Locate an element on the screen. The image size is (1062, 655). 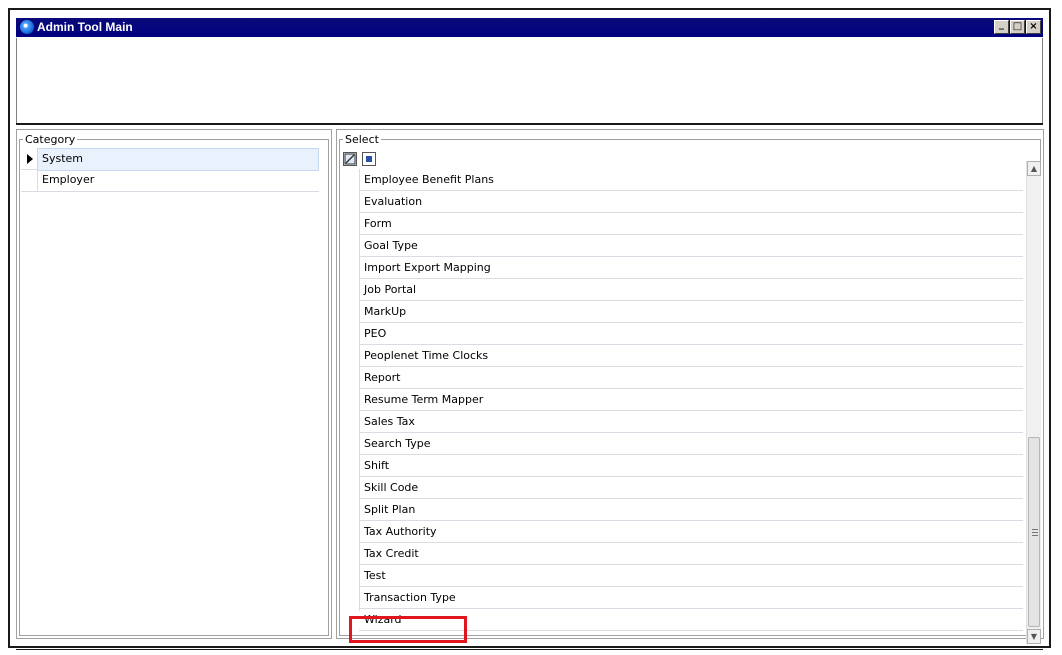
window-controls: _ □ × is located at coordinates (1017, 27).